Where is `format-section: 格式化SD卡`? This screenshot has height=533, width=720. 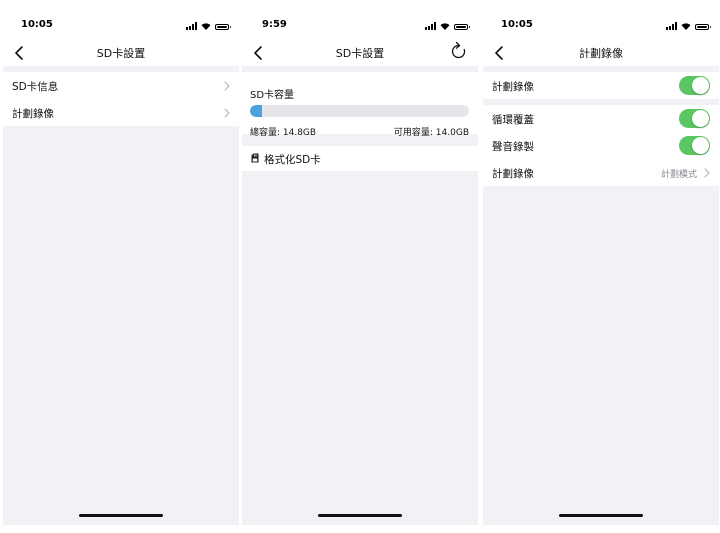 format-section: 格式化SD卡 is located at coordinates (360, 158).